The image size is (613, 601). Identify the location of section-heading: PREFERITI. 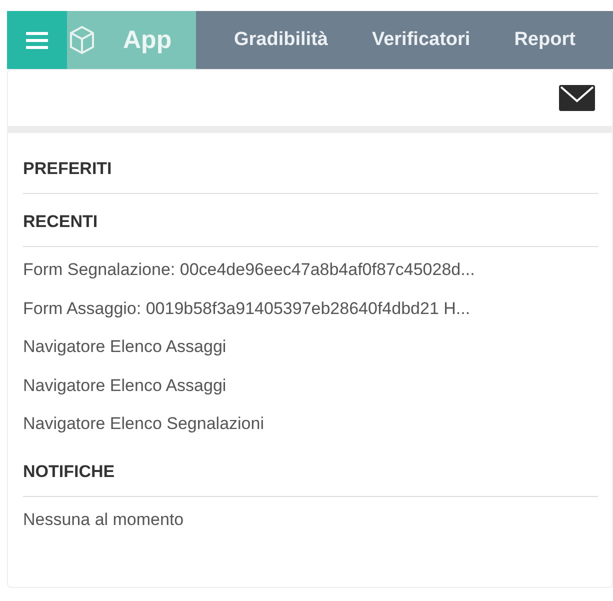
(310, 171).